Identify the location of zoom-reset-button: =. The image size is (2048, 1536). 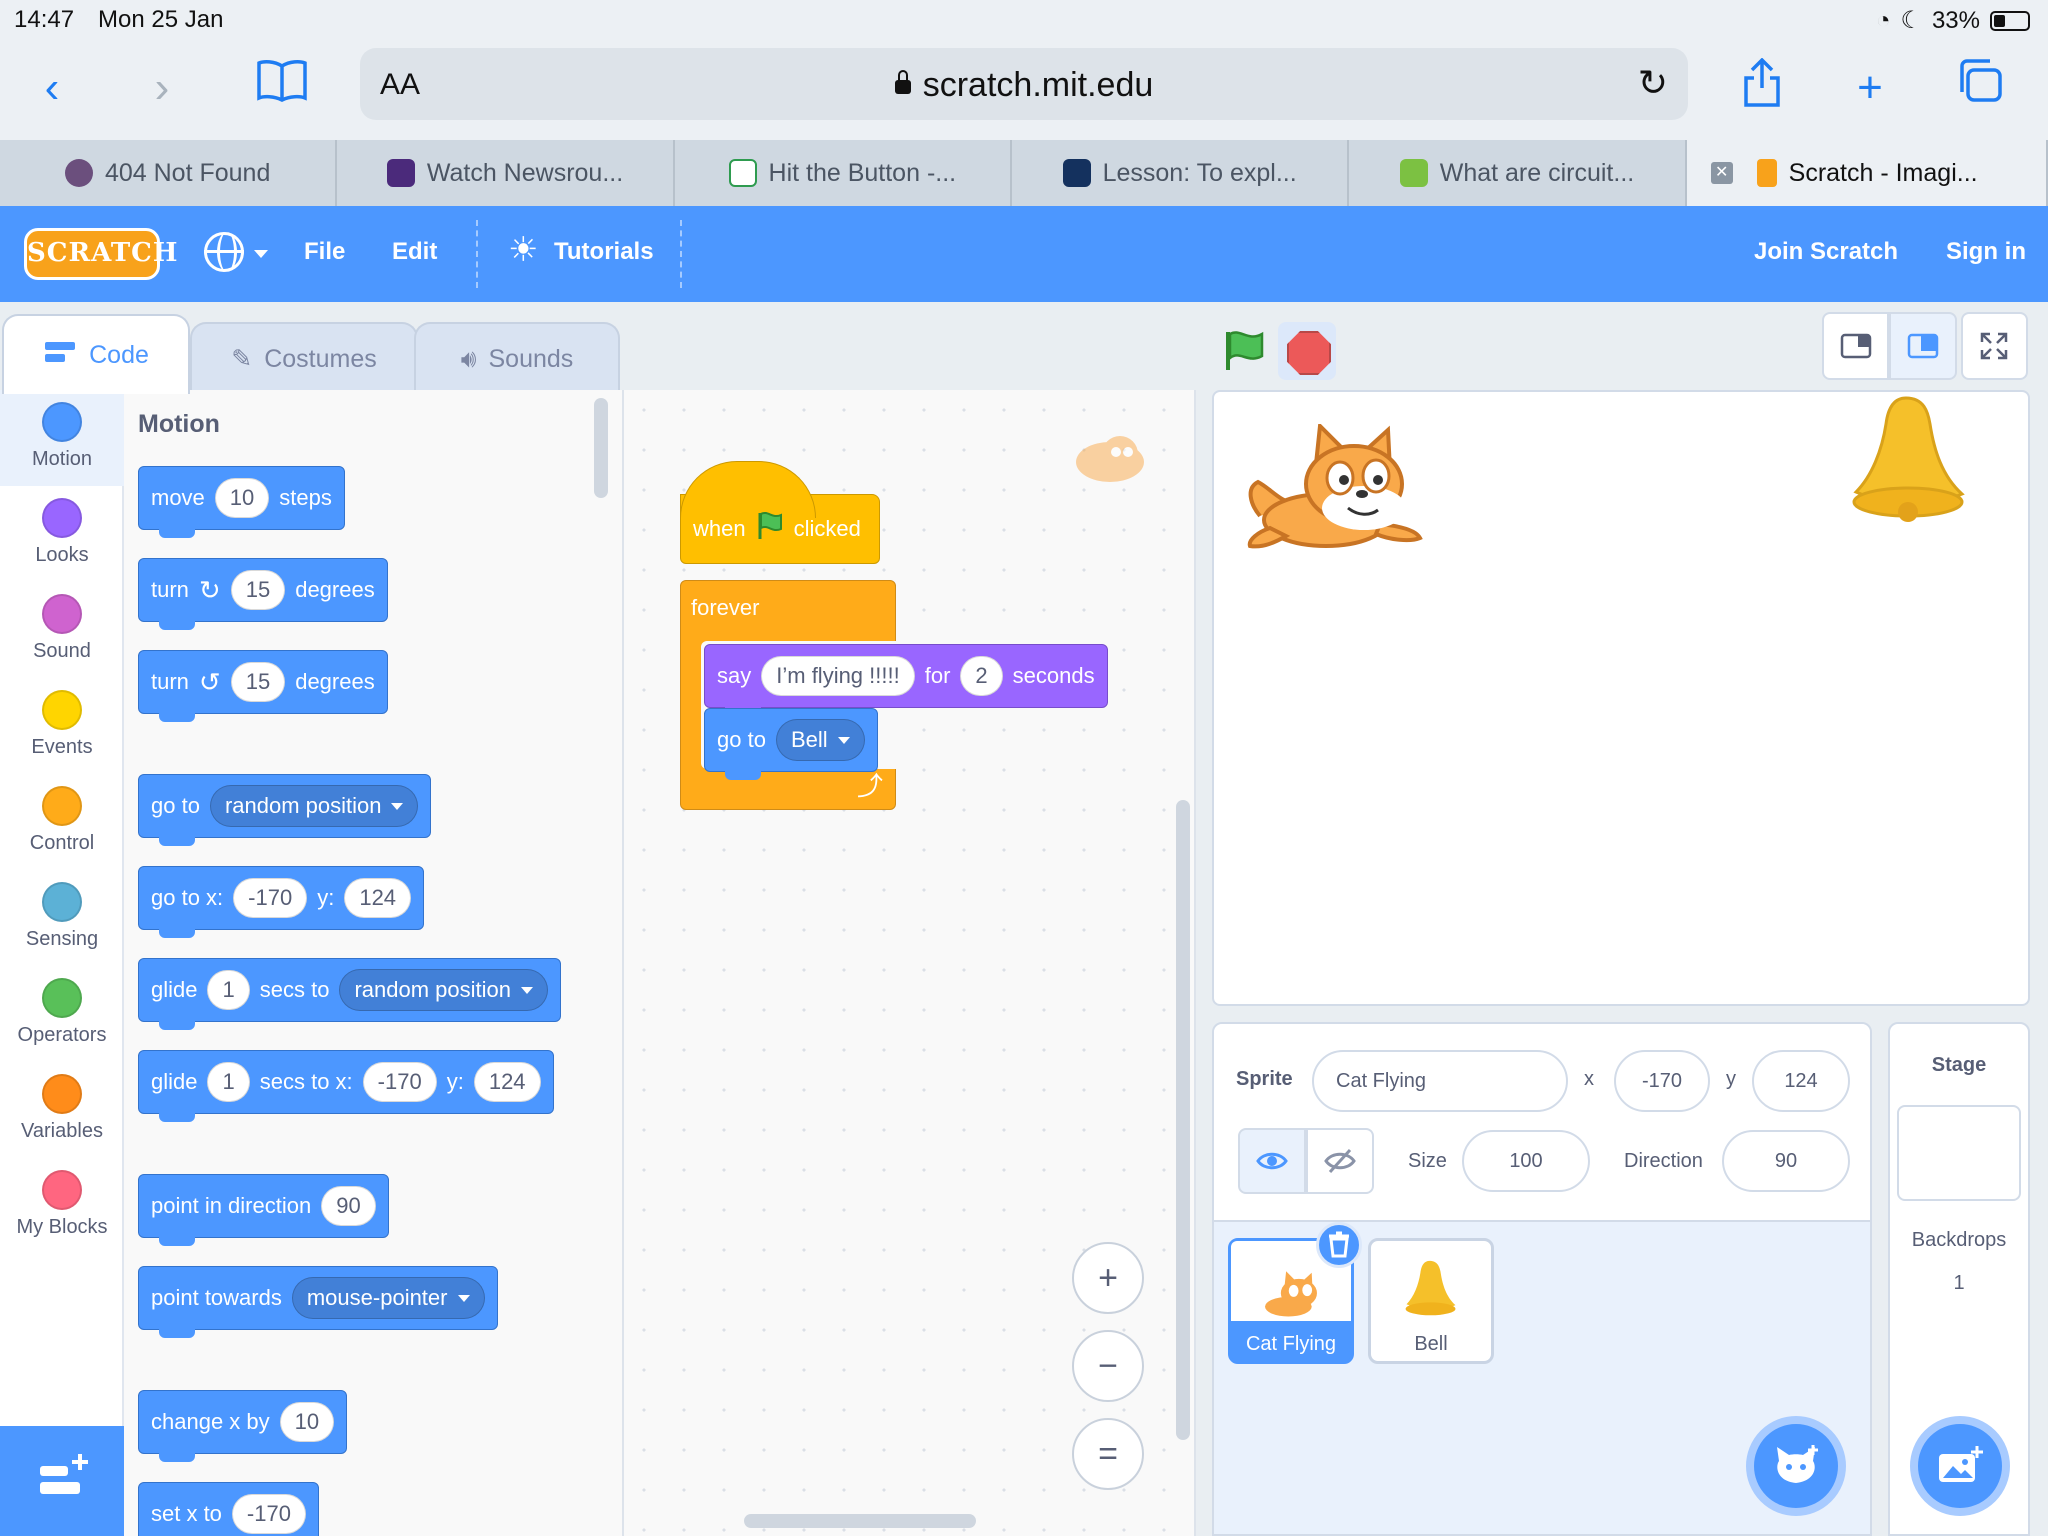
(1108, 1454).